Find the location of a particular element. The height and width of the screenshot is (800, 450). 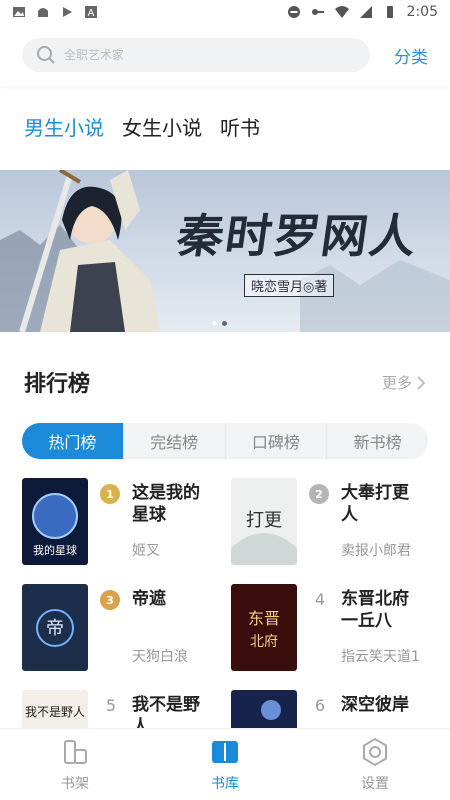

image-notification-icon is located at coordinates (19, 12).